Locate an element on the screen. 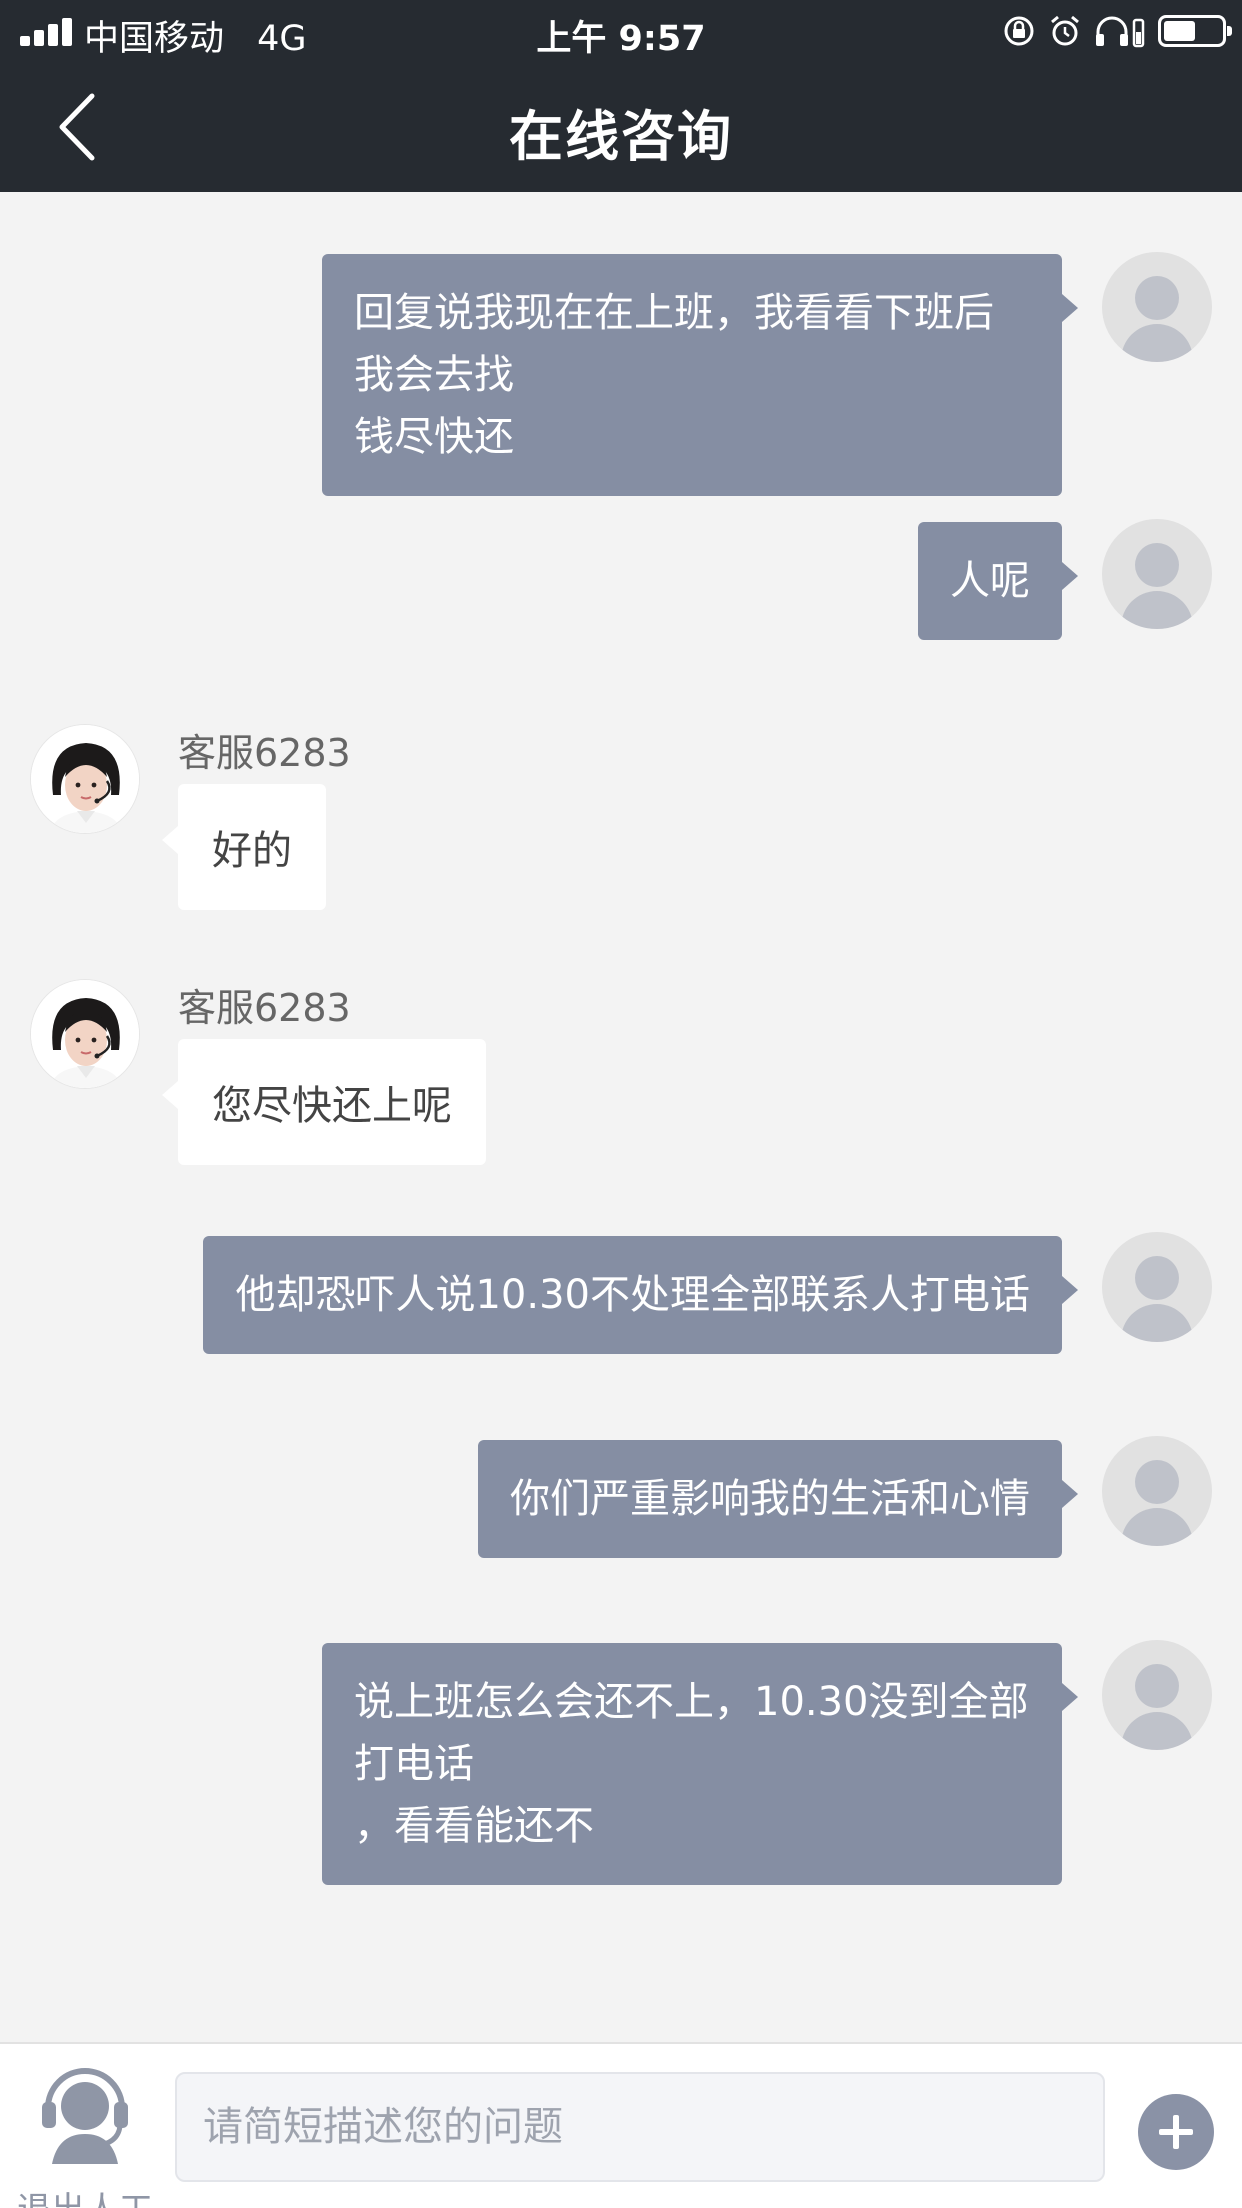 The height and width of the screenshot is (2208, 1242). status-icons is located at coordinates (1117, 31).